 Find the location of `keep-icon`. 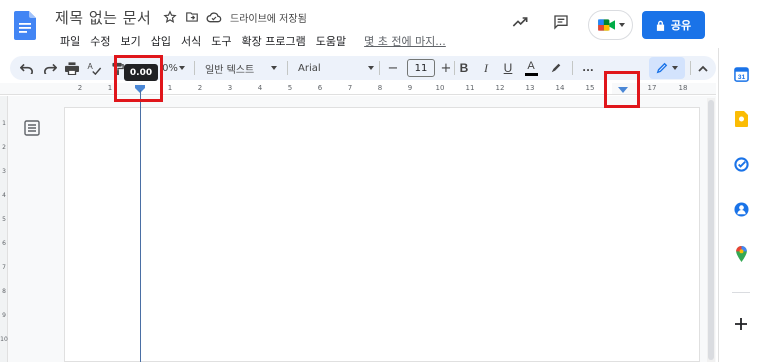

keep-icon is located at coordinates (741, 119).